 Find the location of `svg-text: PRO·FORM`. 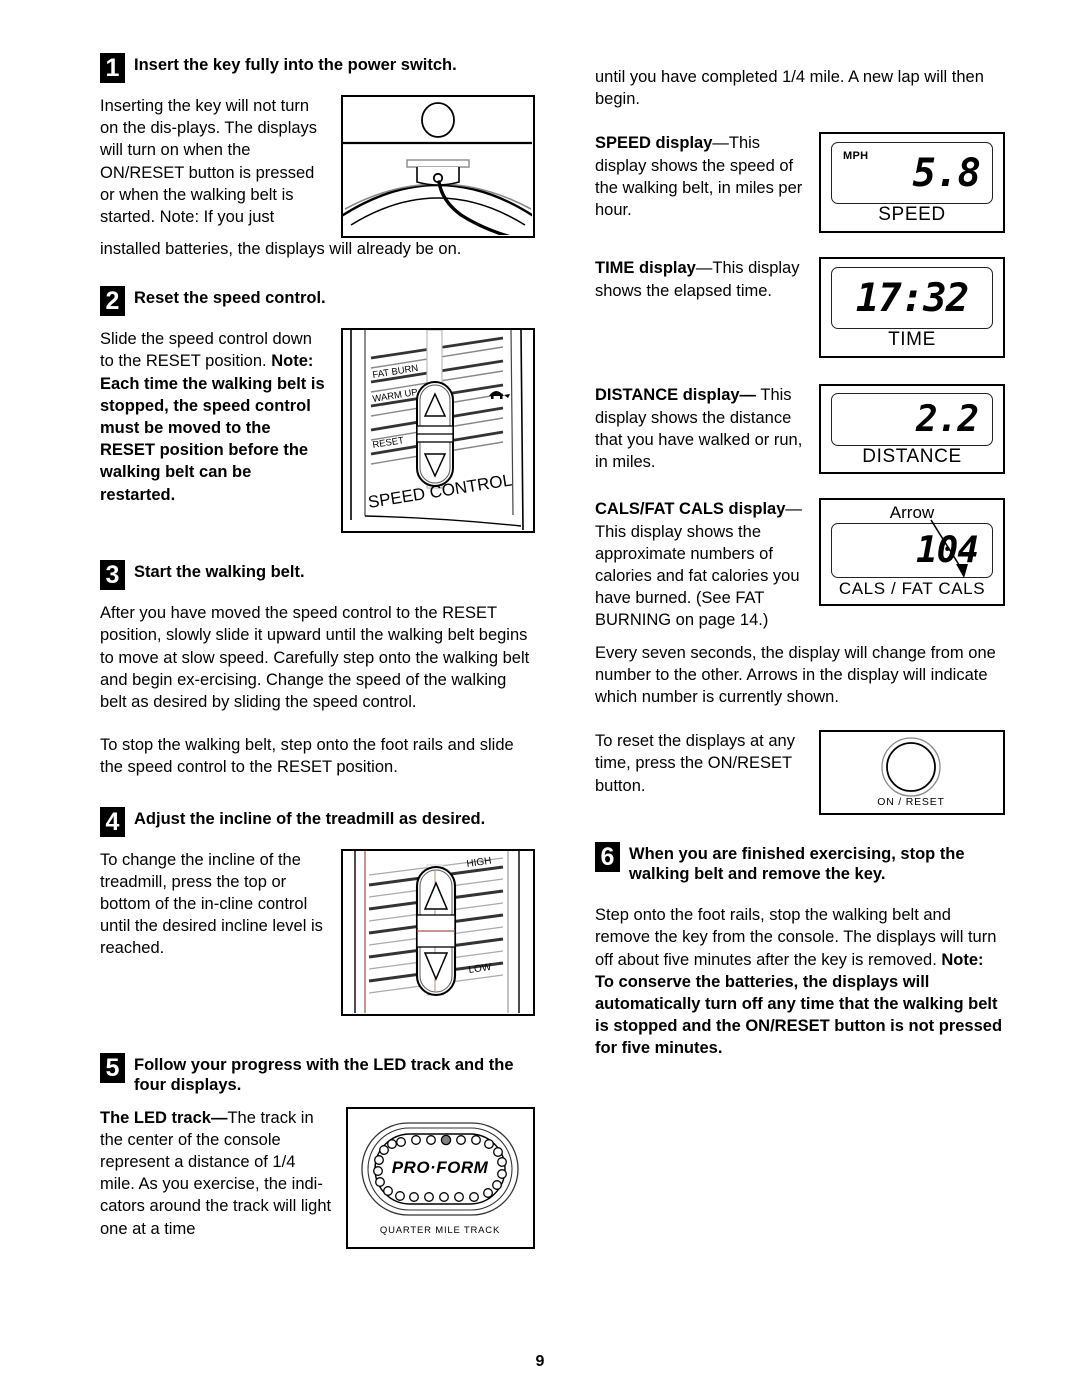

svg-text: PRO·FORM is located at coordinates (440, 1167).